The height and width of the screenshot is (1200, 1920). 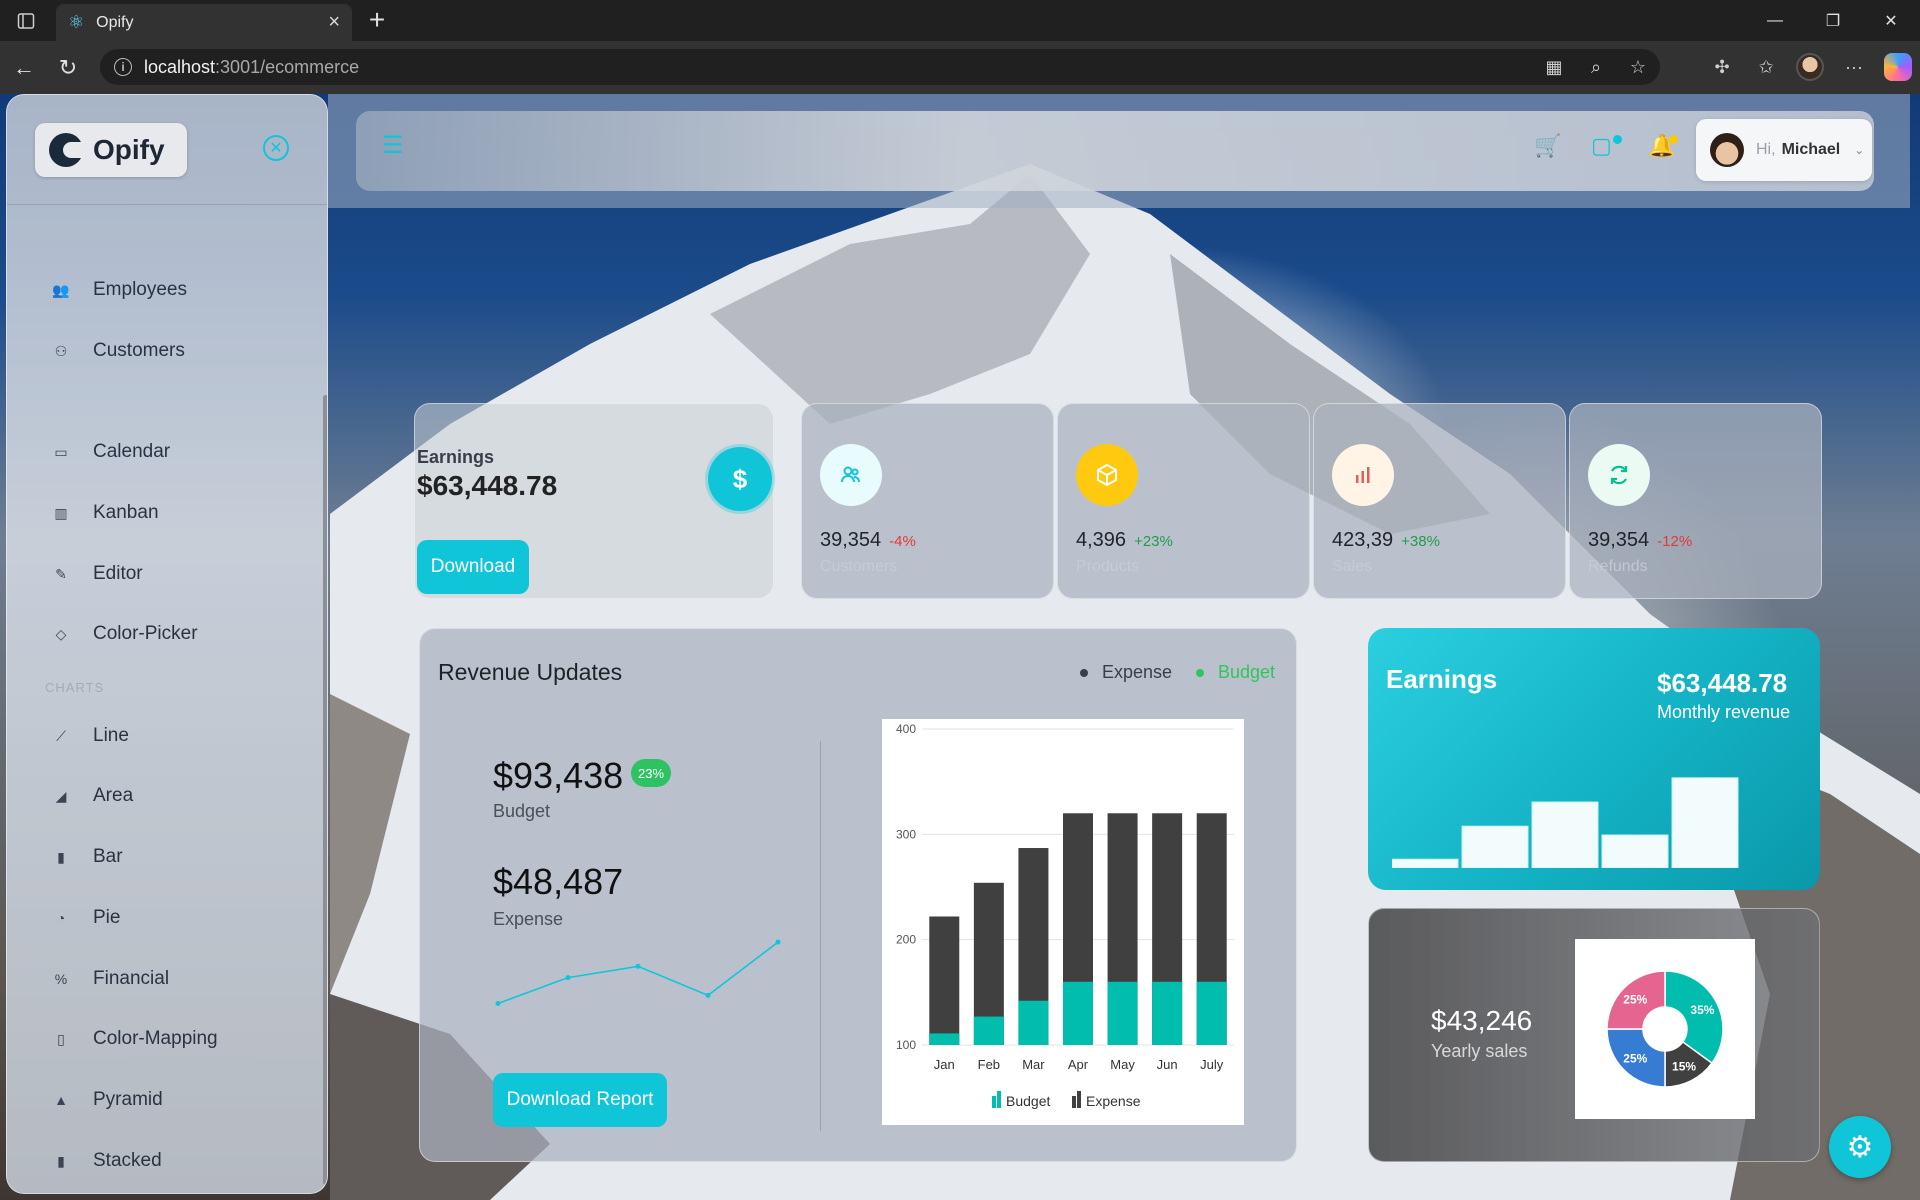 What do you see at coordinates (61, 289) in the screenshot?
I see `people-icon: 👥` at bounding box center [61, 289].